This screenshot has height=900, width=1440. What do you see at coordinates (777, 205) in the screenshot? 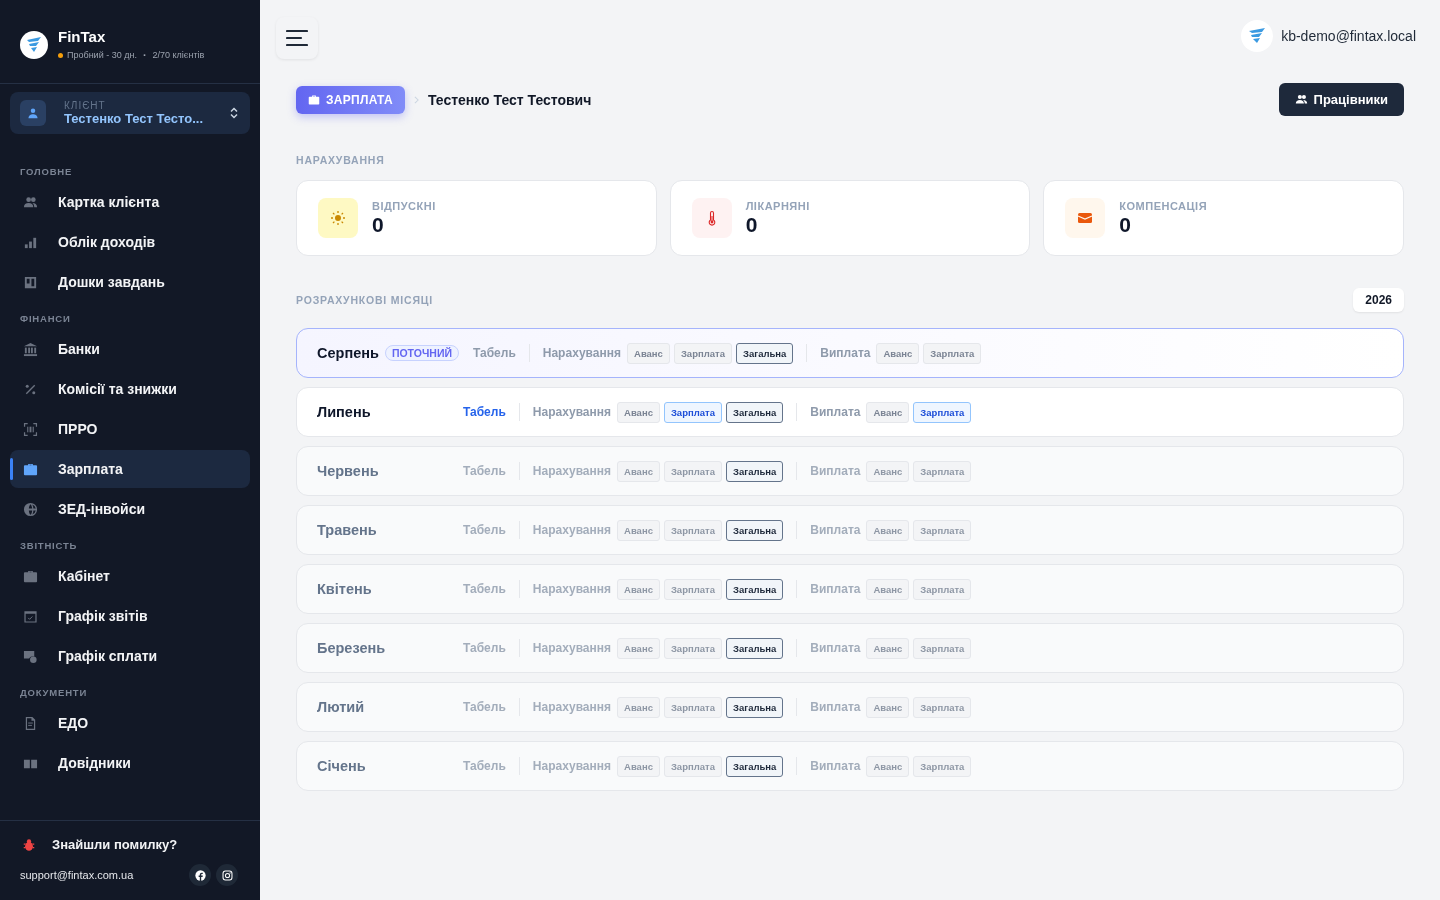
I see `stat-label: ЛІКАРНЯНІ` at bounding box center [777, 205].